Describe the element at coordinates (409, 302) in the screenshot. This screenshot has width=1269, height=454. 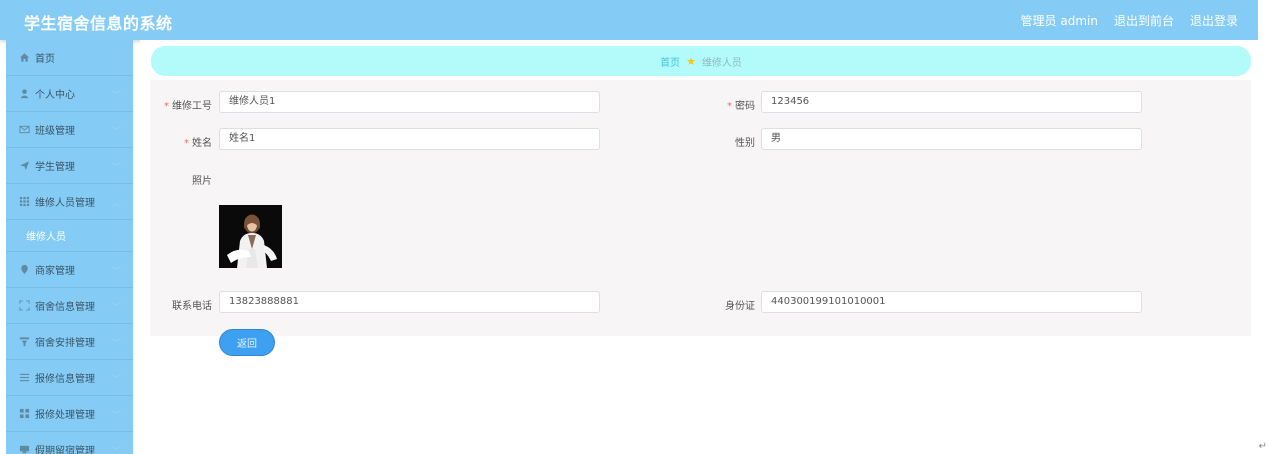
I see `phone-field: 13823888881` at that location.